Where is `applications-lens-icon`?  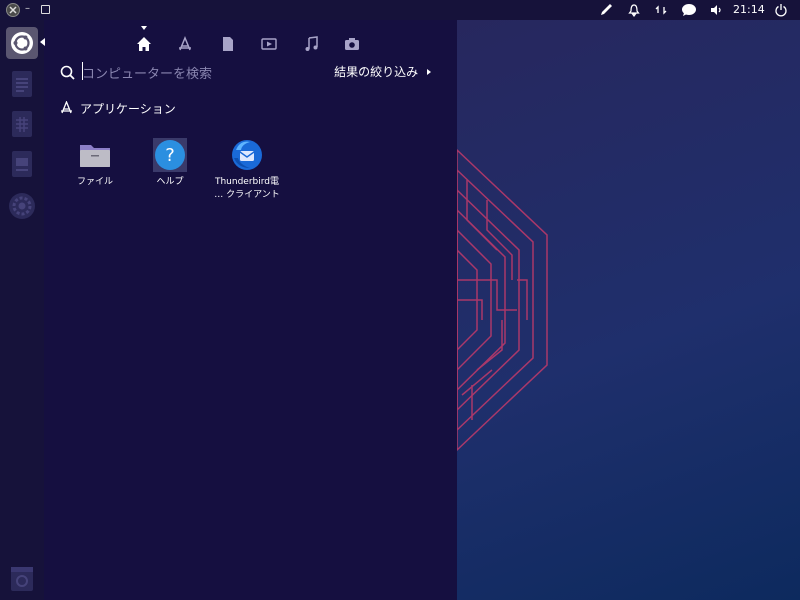 applications-lens-icon is located at coordinates (185, 43).